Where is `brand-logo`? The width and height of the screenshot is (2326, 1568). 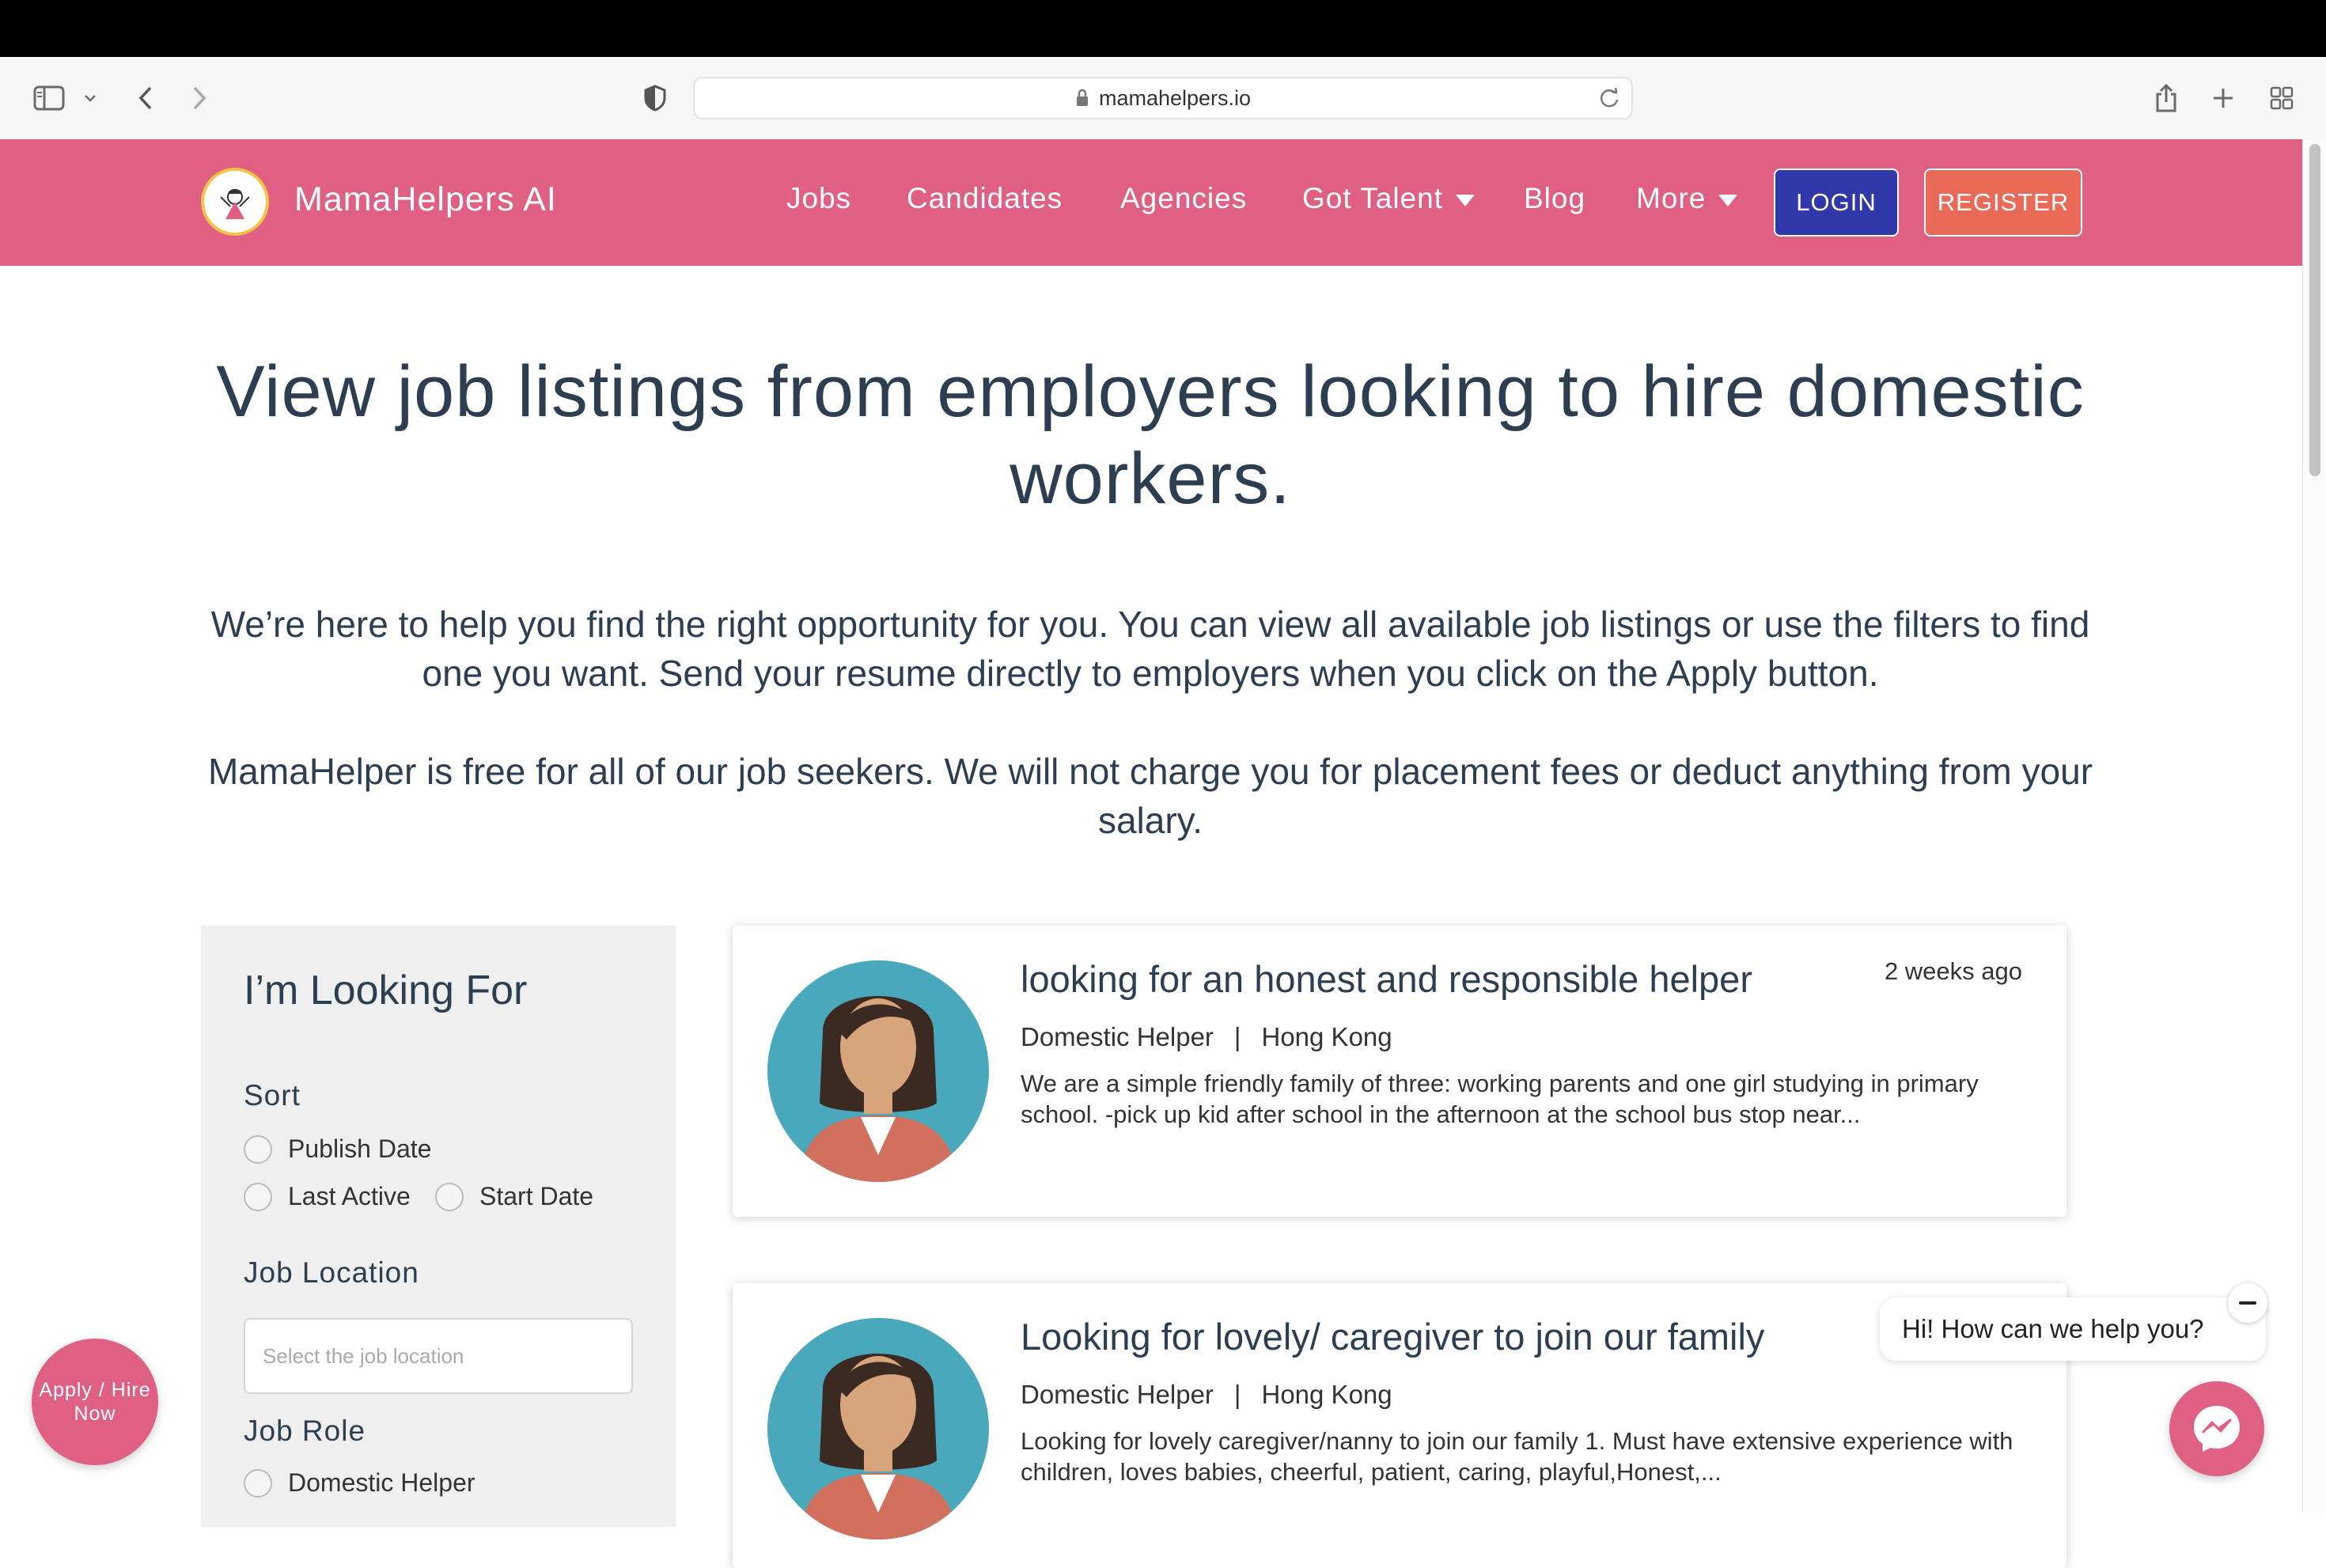
brand-logo is located at coordinates (235, 202).